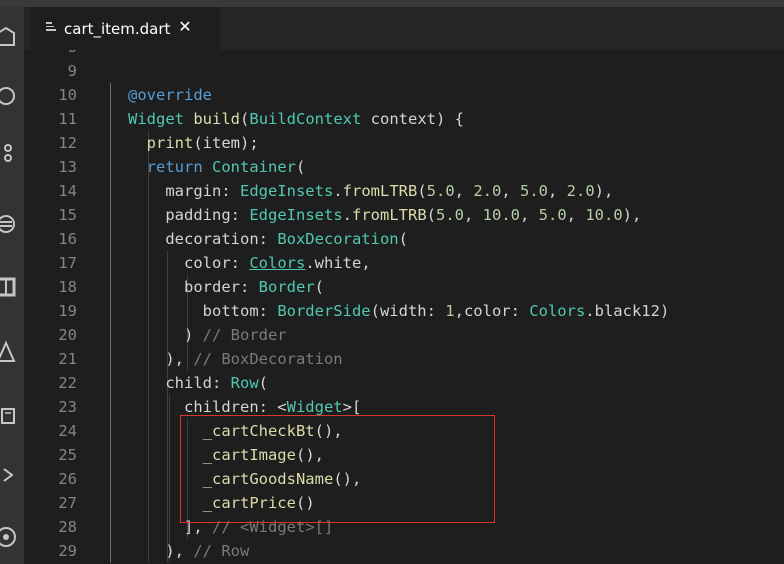 This screenshot has width=784, height=564. What do you see at coordinates (404, 335) in the screenshot?
I see `code-line: 20 ) // Border` at bounding box center [404, 335].